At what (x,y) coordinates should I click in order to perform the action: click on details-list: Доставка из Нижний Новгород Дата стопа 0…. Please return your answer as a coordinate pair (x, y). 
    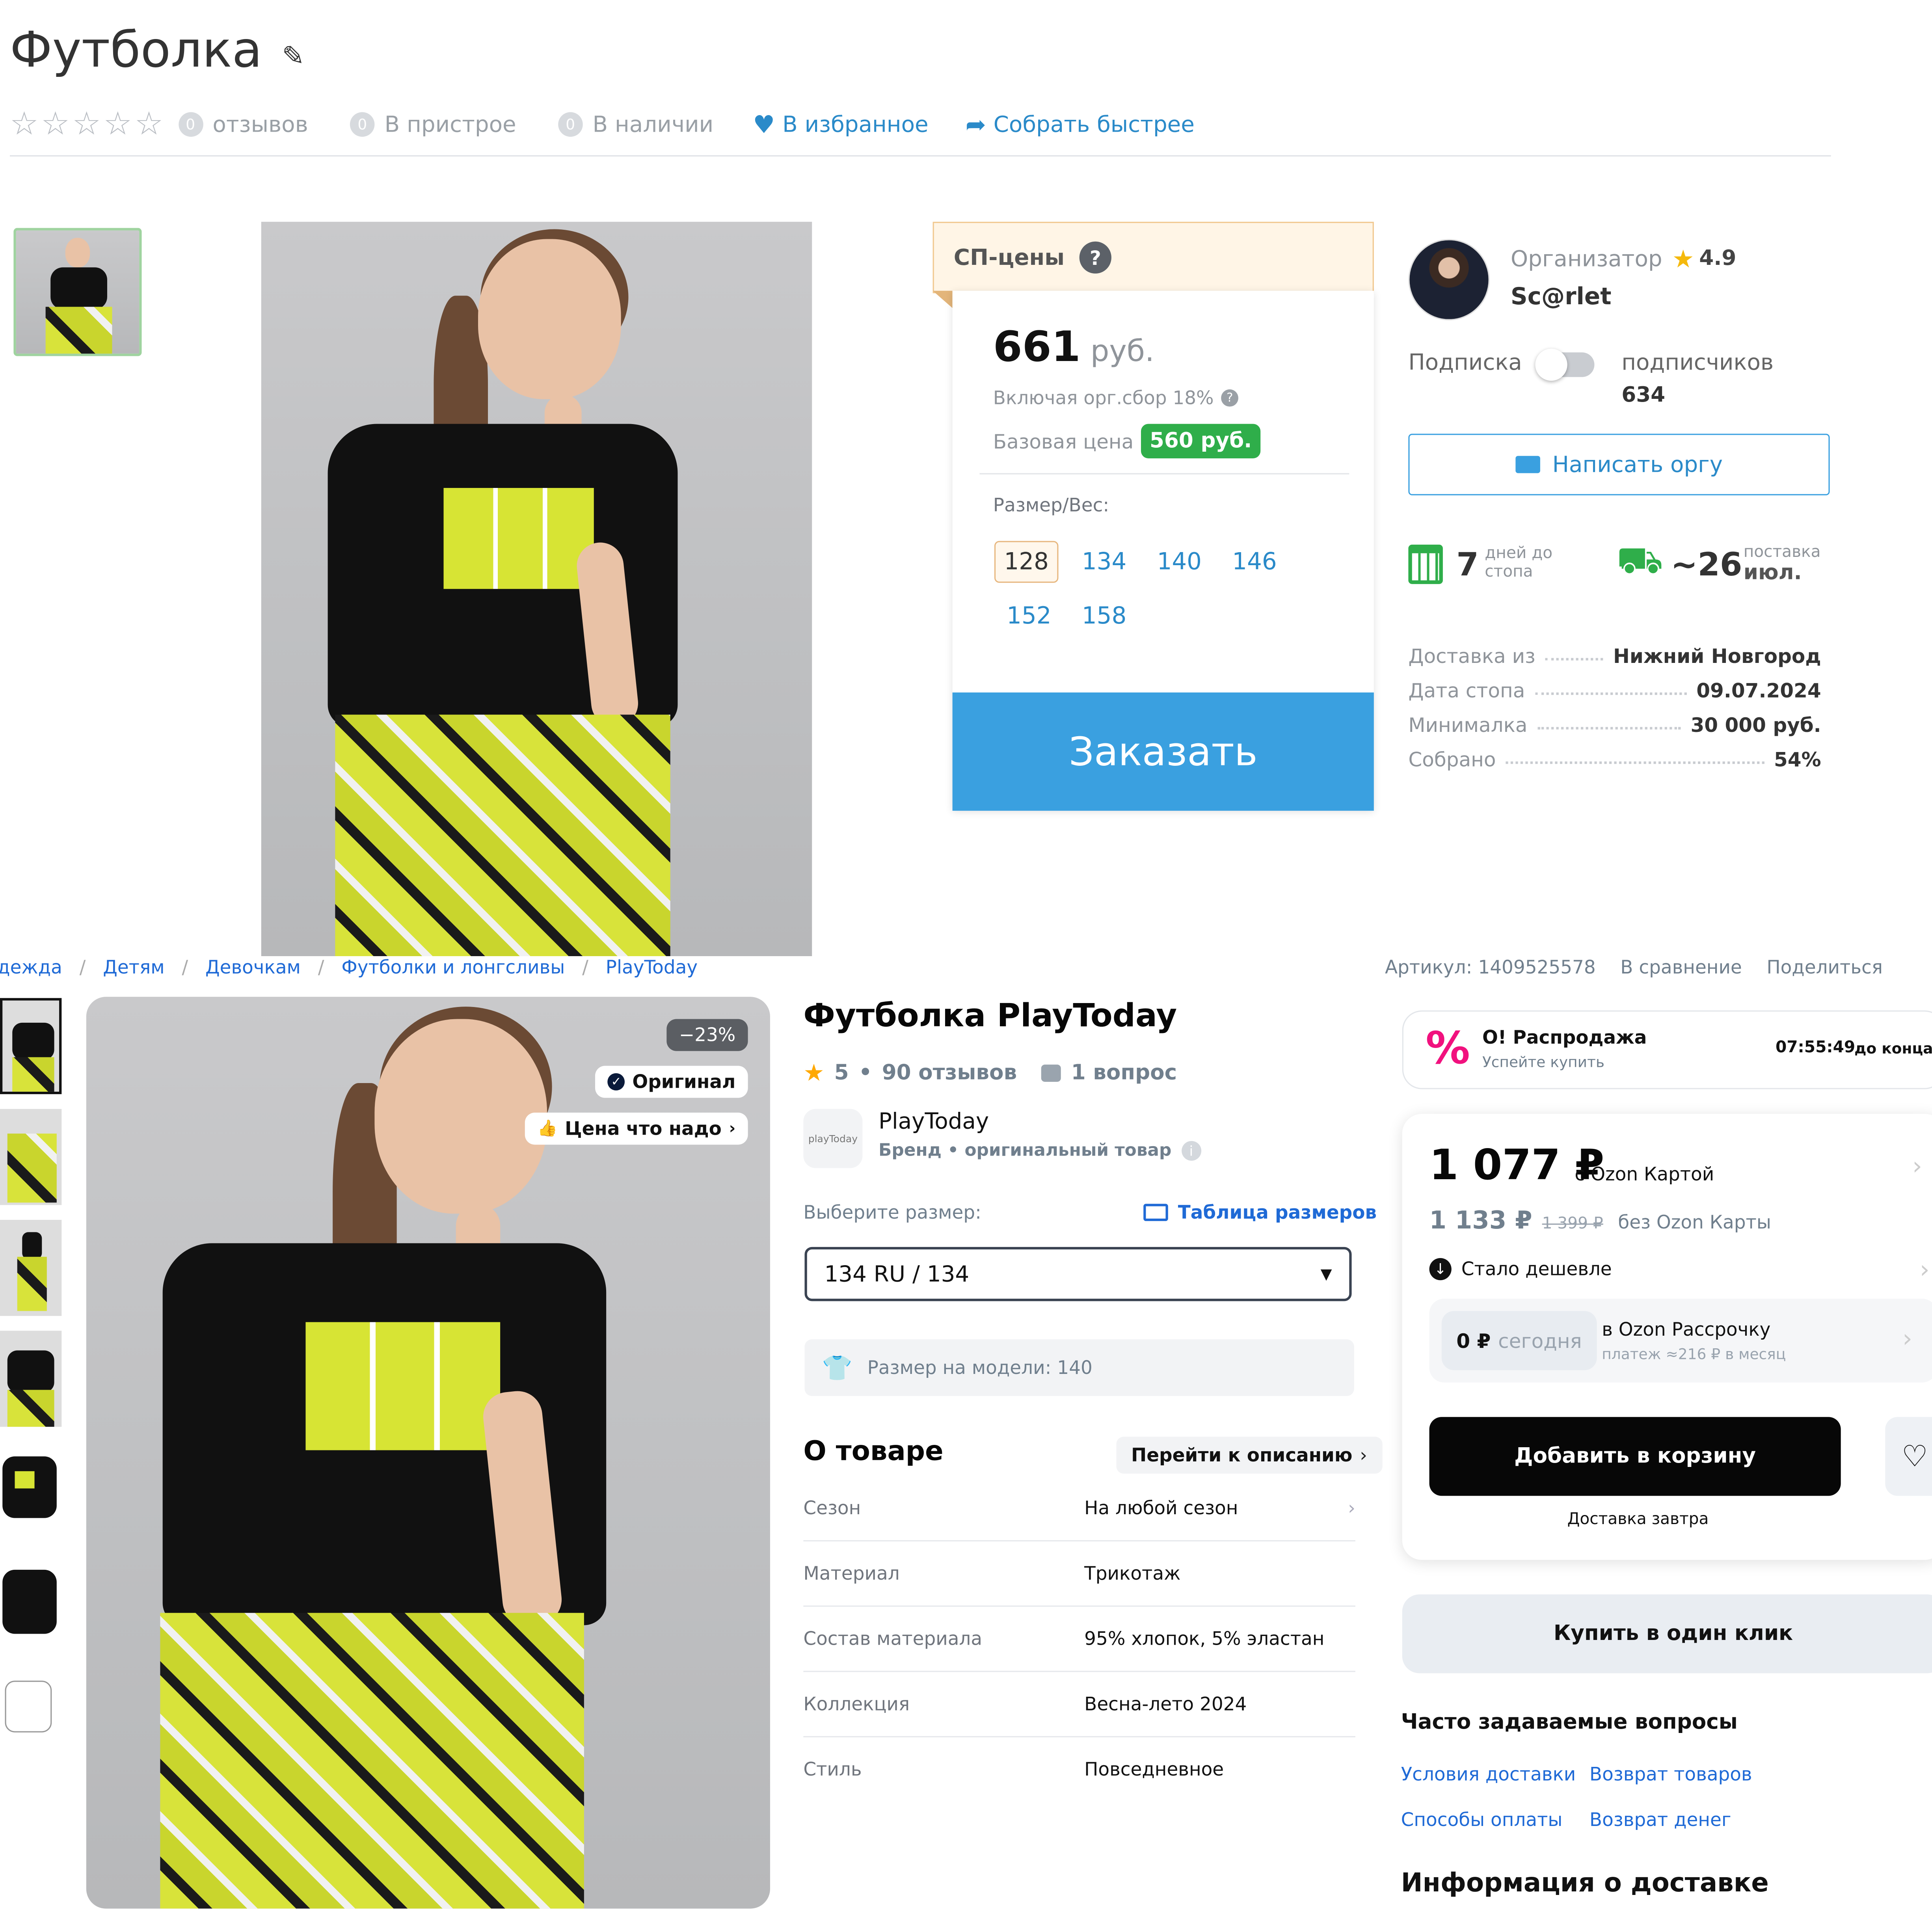
    Looking at the image, I should click on (1614, 702).